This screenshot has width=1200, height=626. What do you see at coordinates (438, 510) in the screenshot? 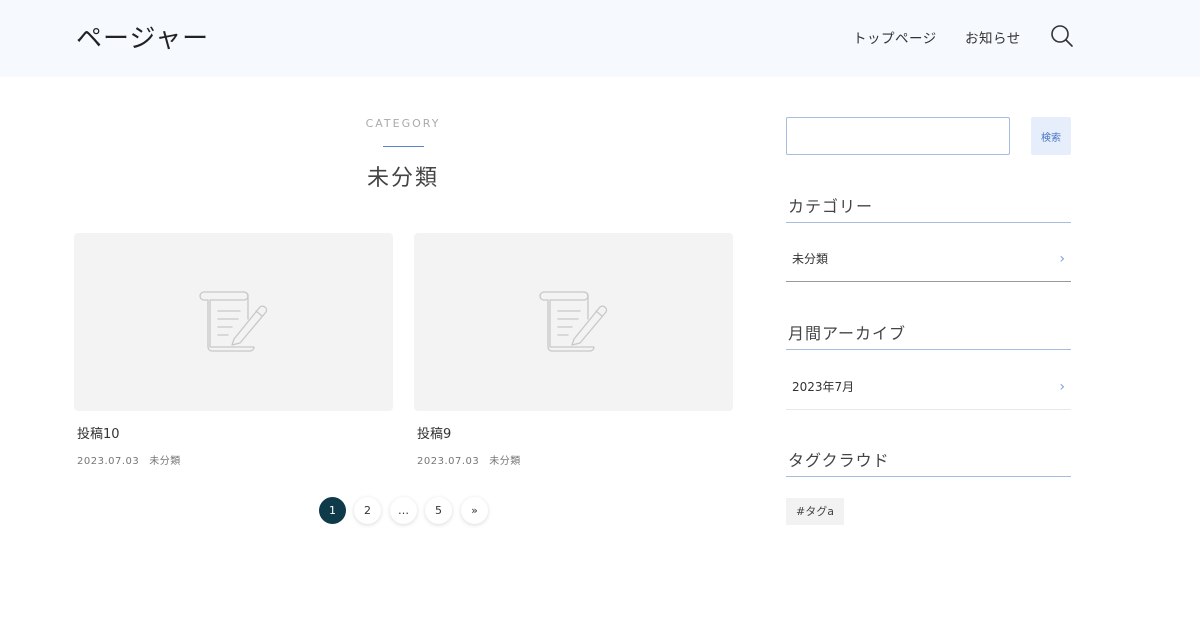
I see `page-5-button: 5` at bounding box center [438, 510].